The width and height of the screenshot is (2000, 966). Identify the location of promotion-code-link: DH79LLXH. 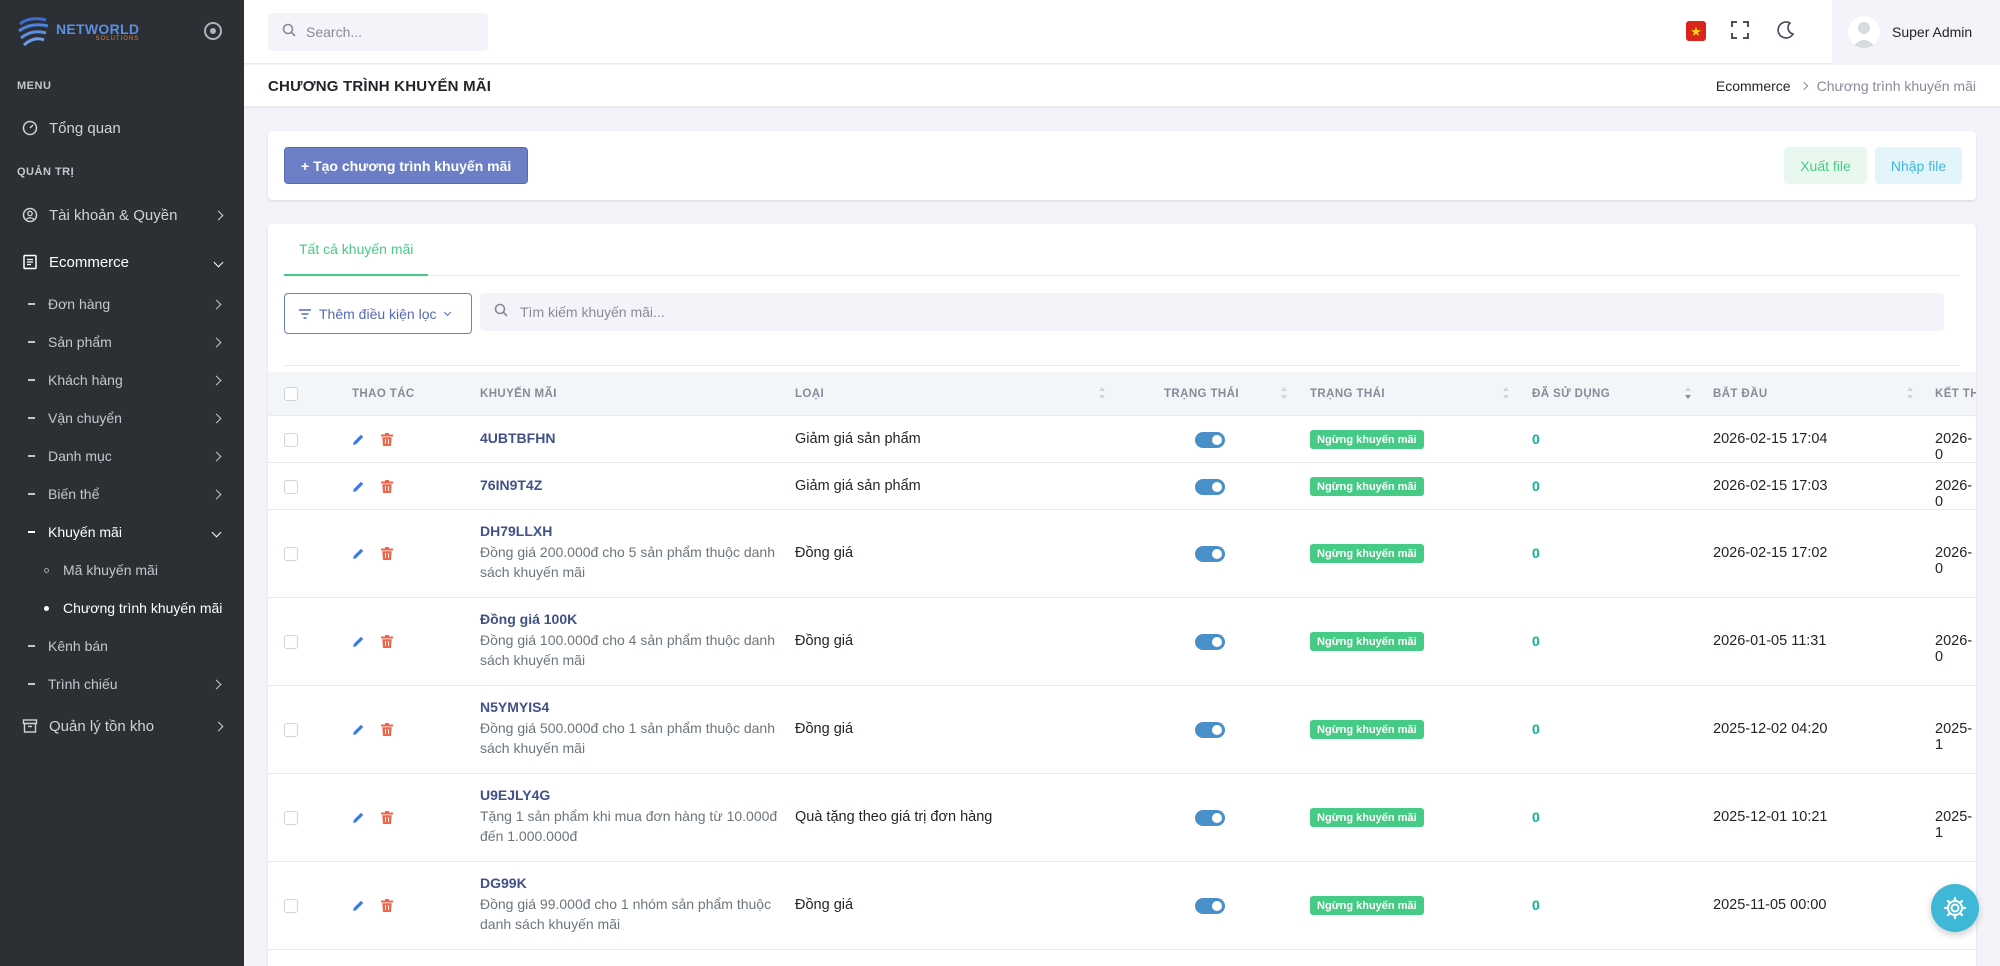
(630, 531).